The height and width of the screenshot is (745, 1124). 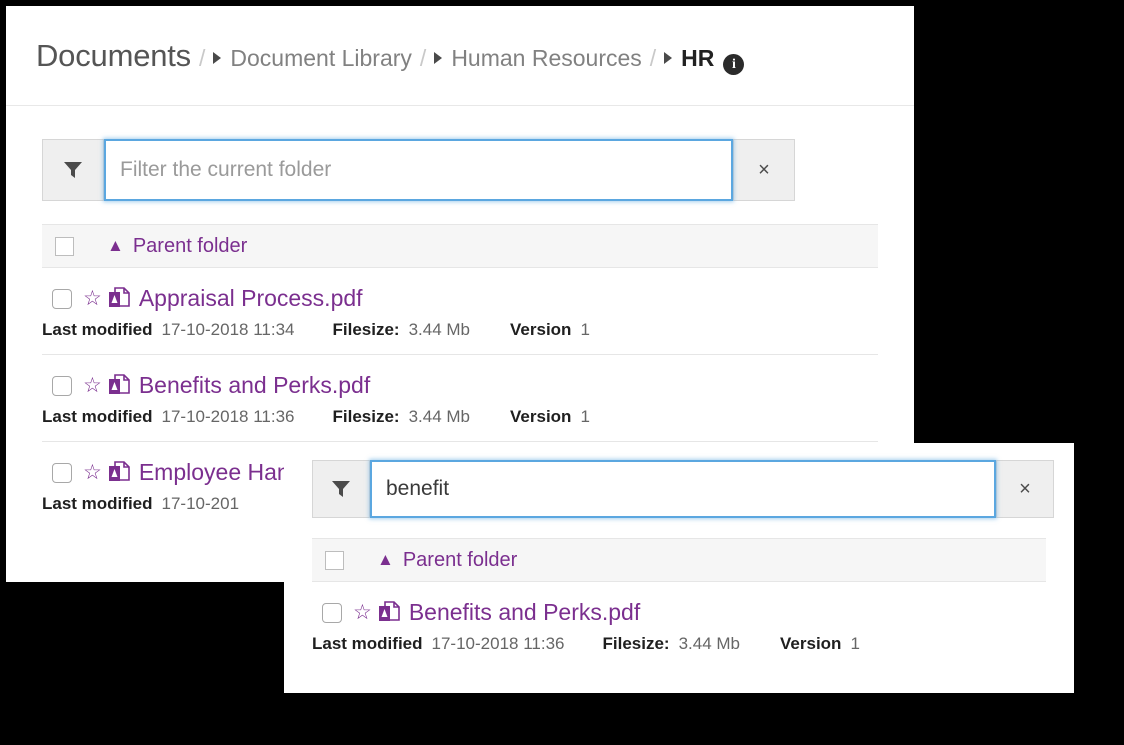 What do you see at coordinates (228, 329) in the screenshot?
I see `meta-value-last-modified: 17-10-2018 11:34` at bounding box center [228, 329].